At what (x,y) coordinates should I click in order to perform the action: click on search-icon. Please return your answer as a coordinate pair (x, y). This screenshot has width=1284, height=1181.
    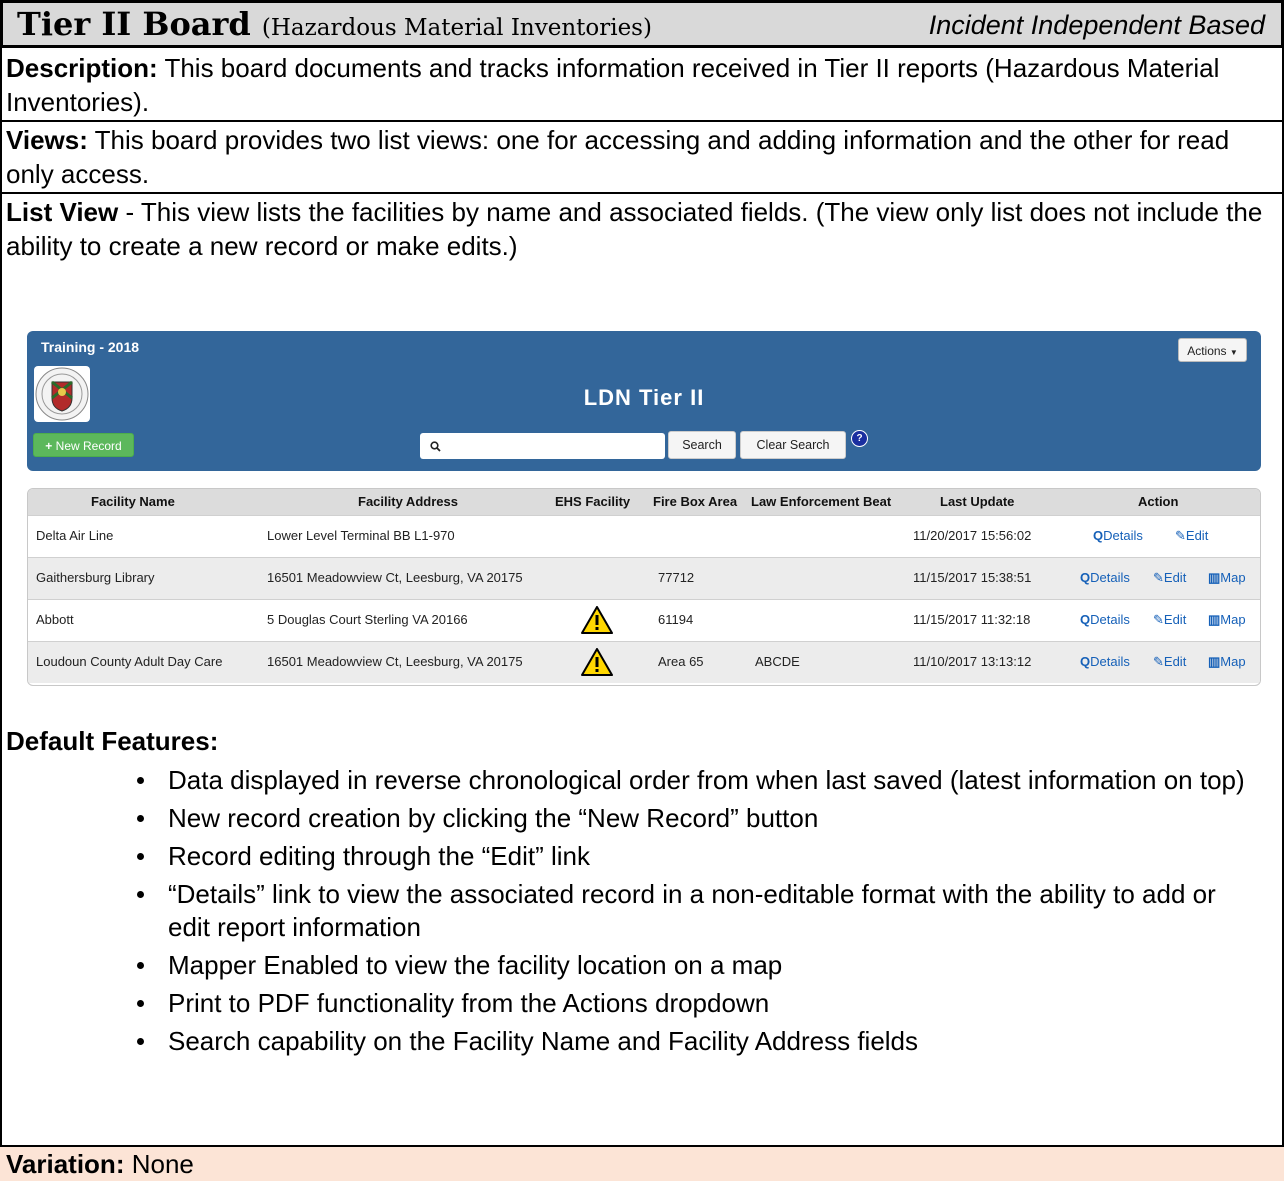
    Looking at the image, I should click on (435, 446).